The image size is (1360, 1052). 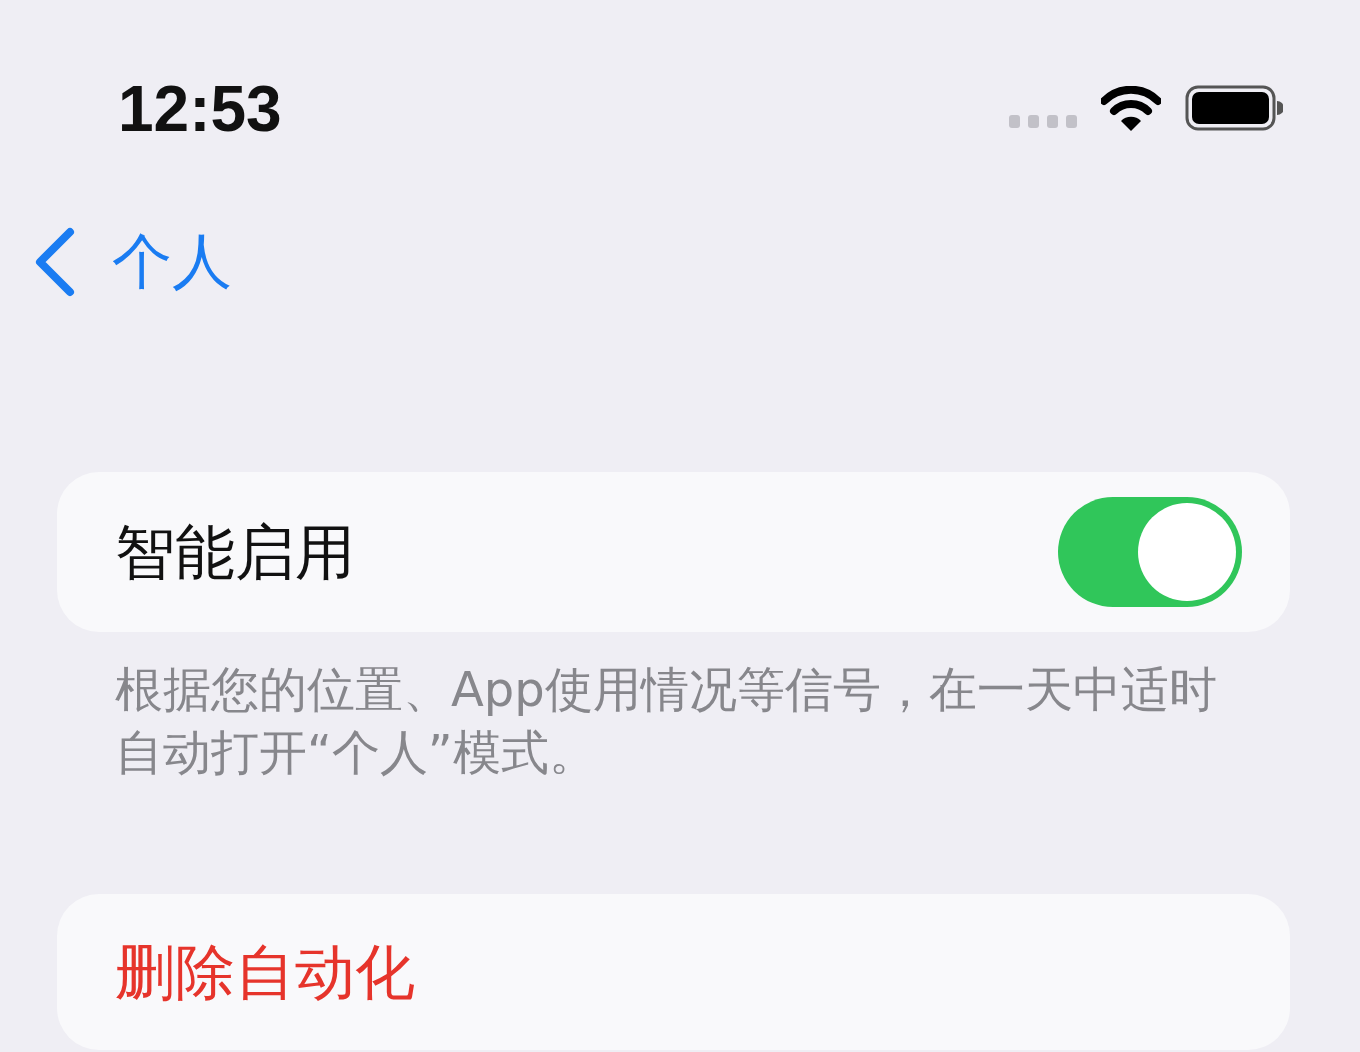 I want to click on footer-note: 根据您的位置、App使用情况等信号，在一天中适时自动打开“个人”模式。, so click(x=666, y=721).